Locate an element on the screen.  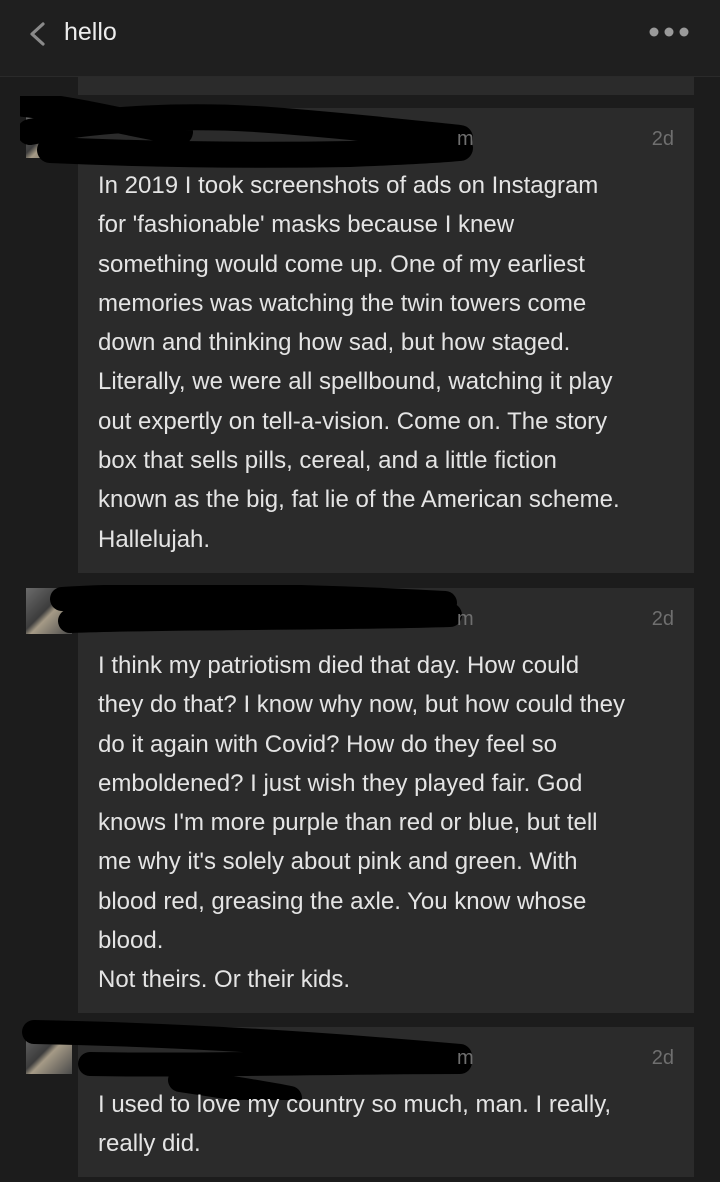
more-horizontal-icon is located at coordinates (669, 32).